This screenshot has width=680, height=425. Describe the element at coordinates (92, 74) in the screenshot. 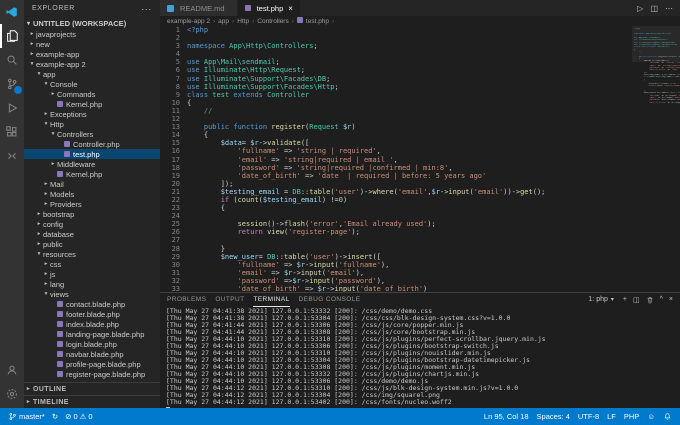

I see `tree-item: ▾ app` at that location.